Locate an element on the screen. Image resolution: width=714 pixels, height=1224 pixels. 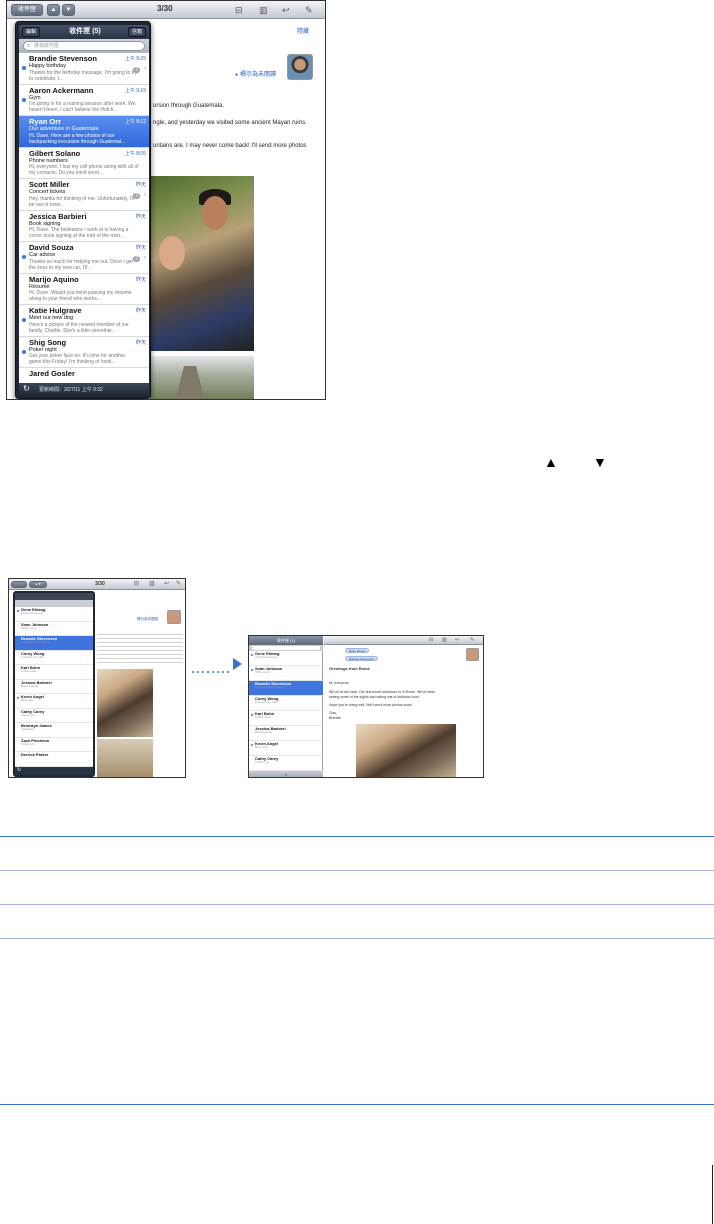
inbox-button is located at coordinates (19, 584).